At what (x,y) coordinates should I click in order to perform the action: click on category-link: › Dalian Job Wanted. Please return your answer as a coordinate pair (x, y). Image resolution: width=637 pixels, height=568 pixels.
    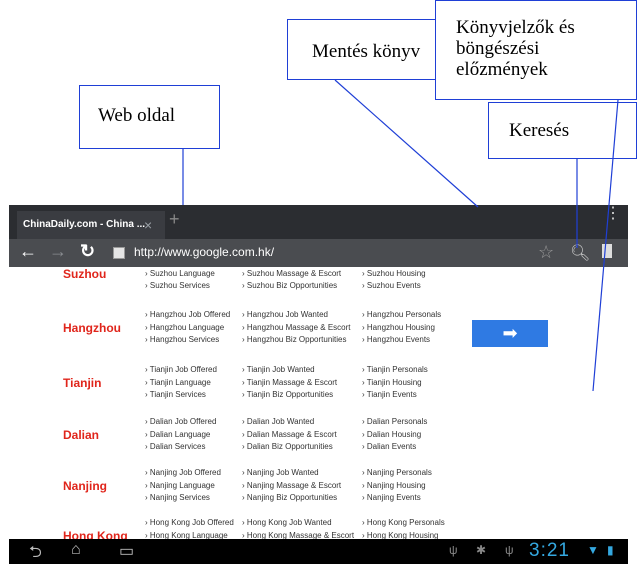
    Looking at the image, I should click on (289, 422).